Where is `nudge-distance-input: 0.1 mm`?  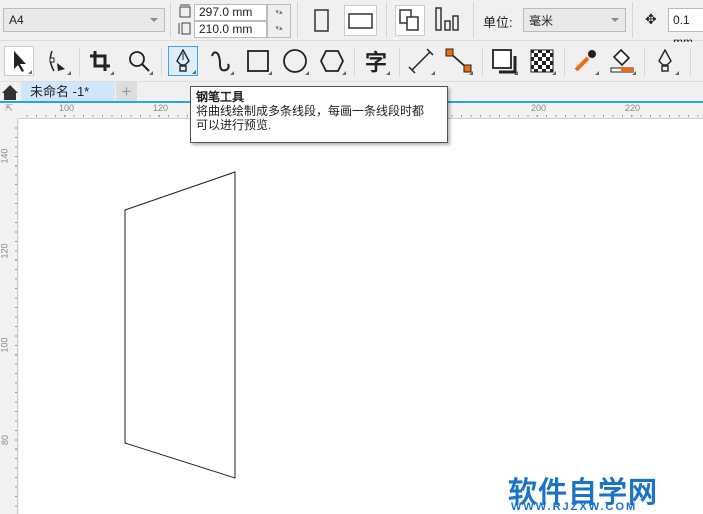
nudge-distance-input: 0.1 mm is located at coordinates (685, 28).